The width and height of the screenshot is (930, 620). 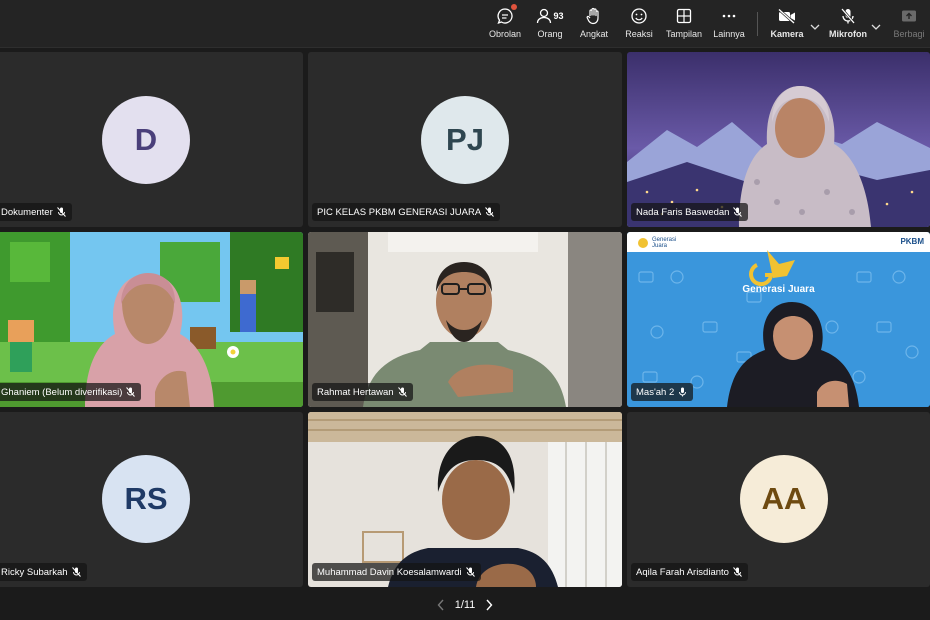 What do you see at coordinates (876, 27) in the screenshot?
I see `mic-options-chevron-icon` at bounding box center [876, 27].